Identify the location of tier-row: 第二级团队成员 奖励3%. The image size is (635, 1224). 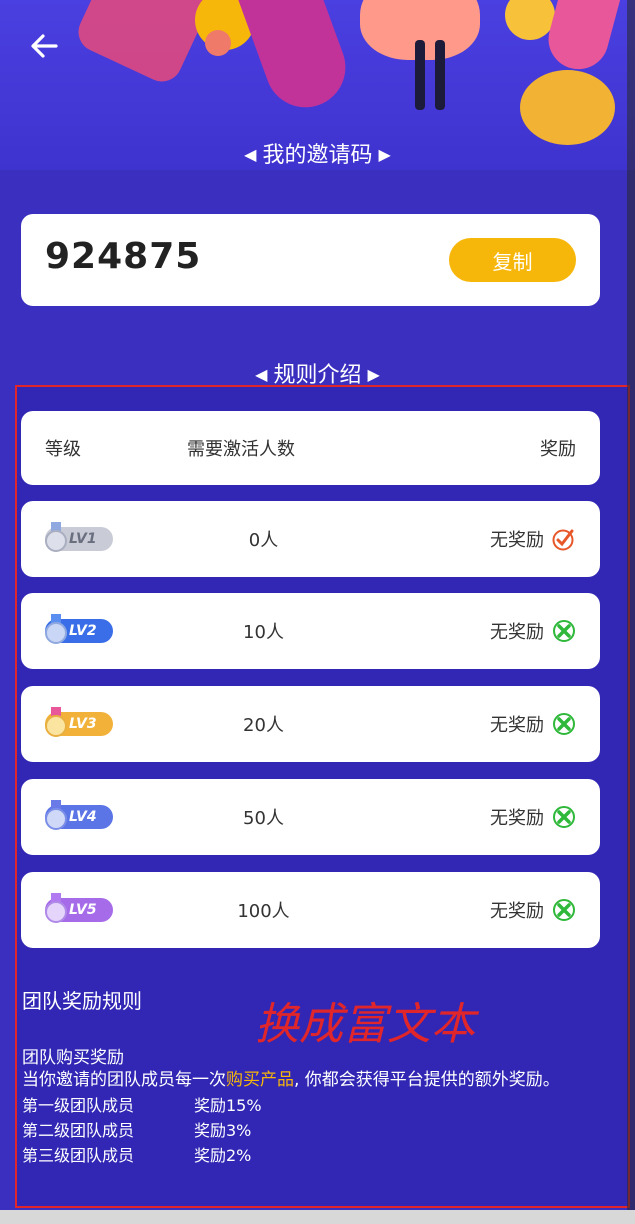
(137, 1130).